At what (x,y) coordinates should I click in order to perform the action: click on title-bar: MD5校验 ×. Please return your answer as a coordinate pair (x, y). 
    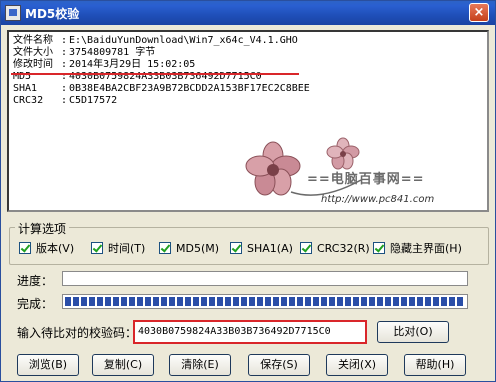
    Looking at the image, I should click on (248, 13).